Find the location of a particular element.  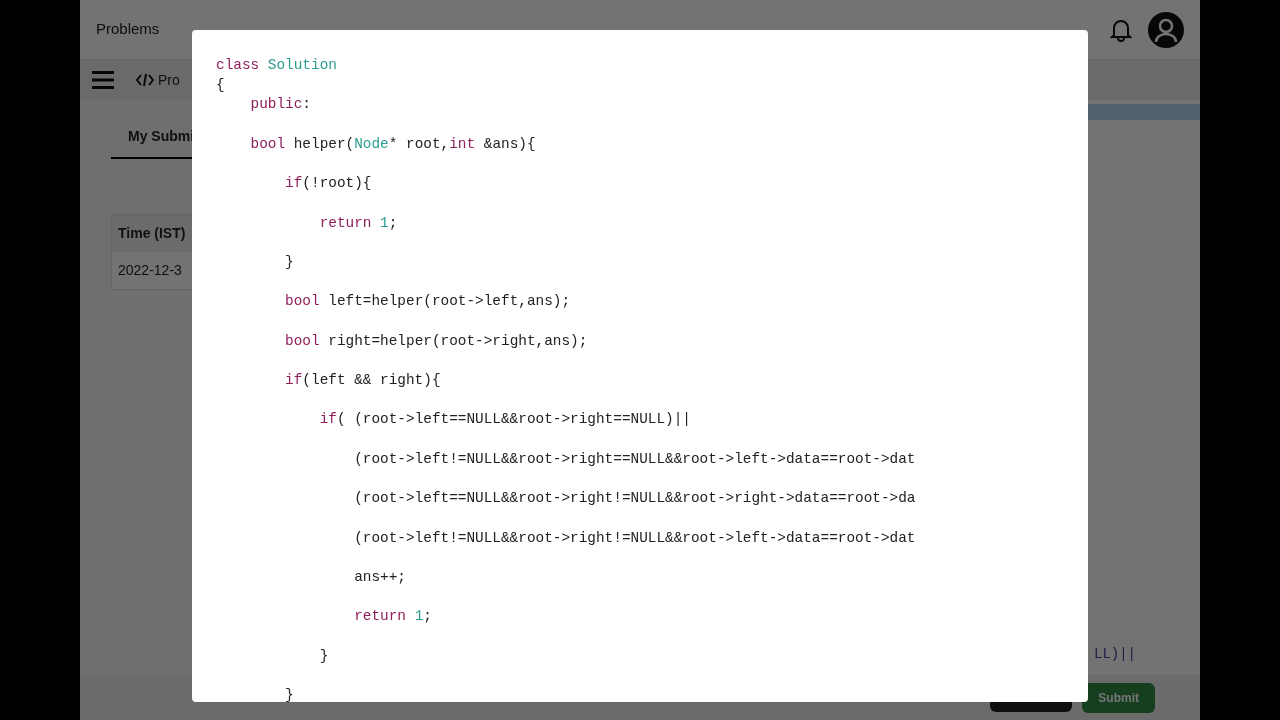

column-header: Time (IST) is located at coordinates (152, 233).